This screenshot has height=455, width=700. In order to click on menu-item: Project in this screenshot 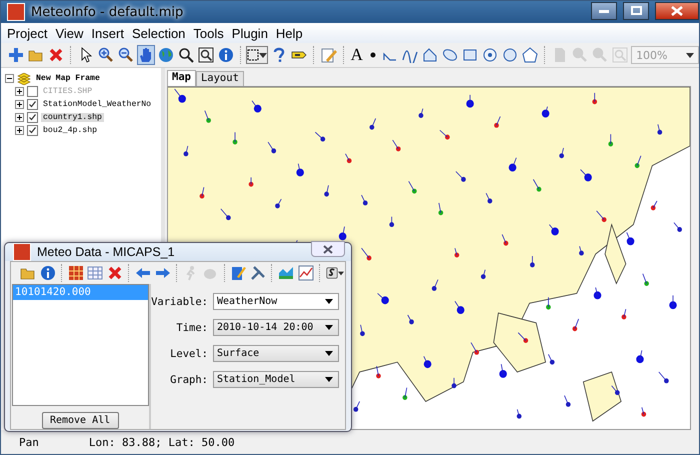, I will do `click(27, 33)`.